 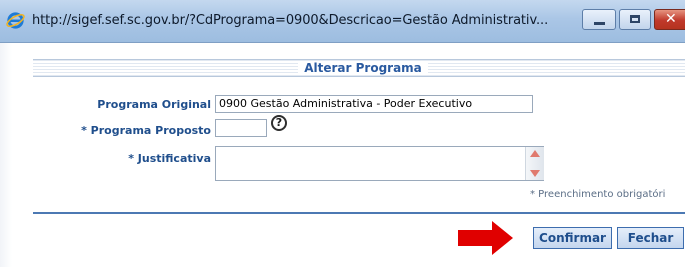 I want to click on red-arrow-icon, so click(x=485, y=238).